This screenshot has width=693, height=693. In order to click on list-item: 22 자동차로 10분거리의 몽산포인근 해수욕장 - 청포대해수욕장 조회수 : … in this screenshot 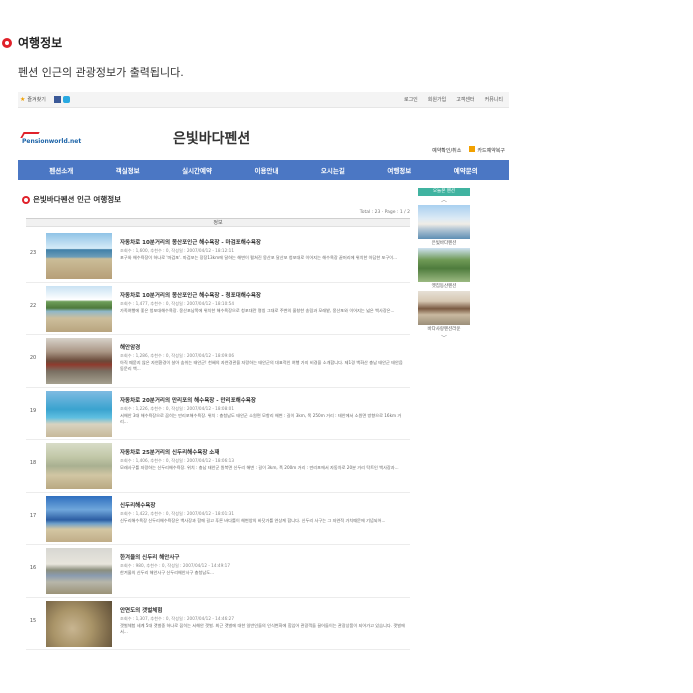, I will do `click(218, 309)`.